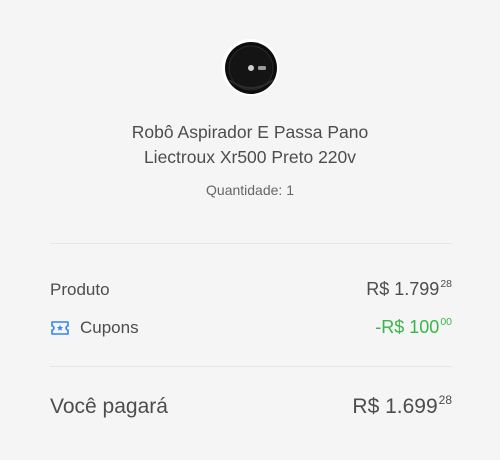  I want to click on total-price-cents: 28, so click(445, 400).